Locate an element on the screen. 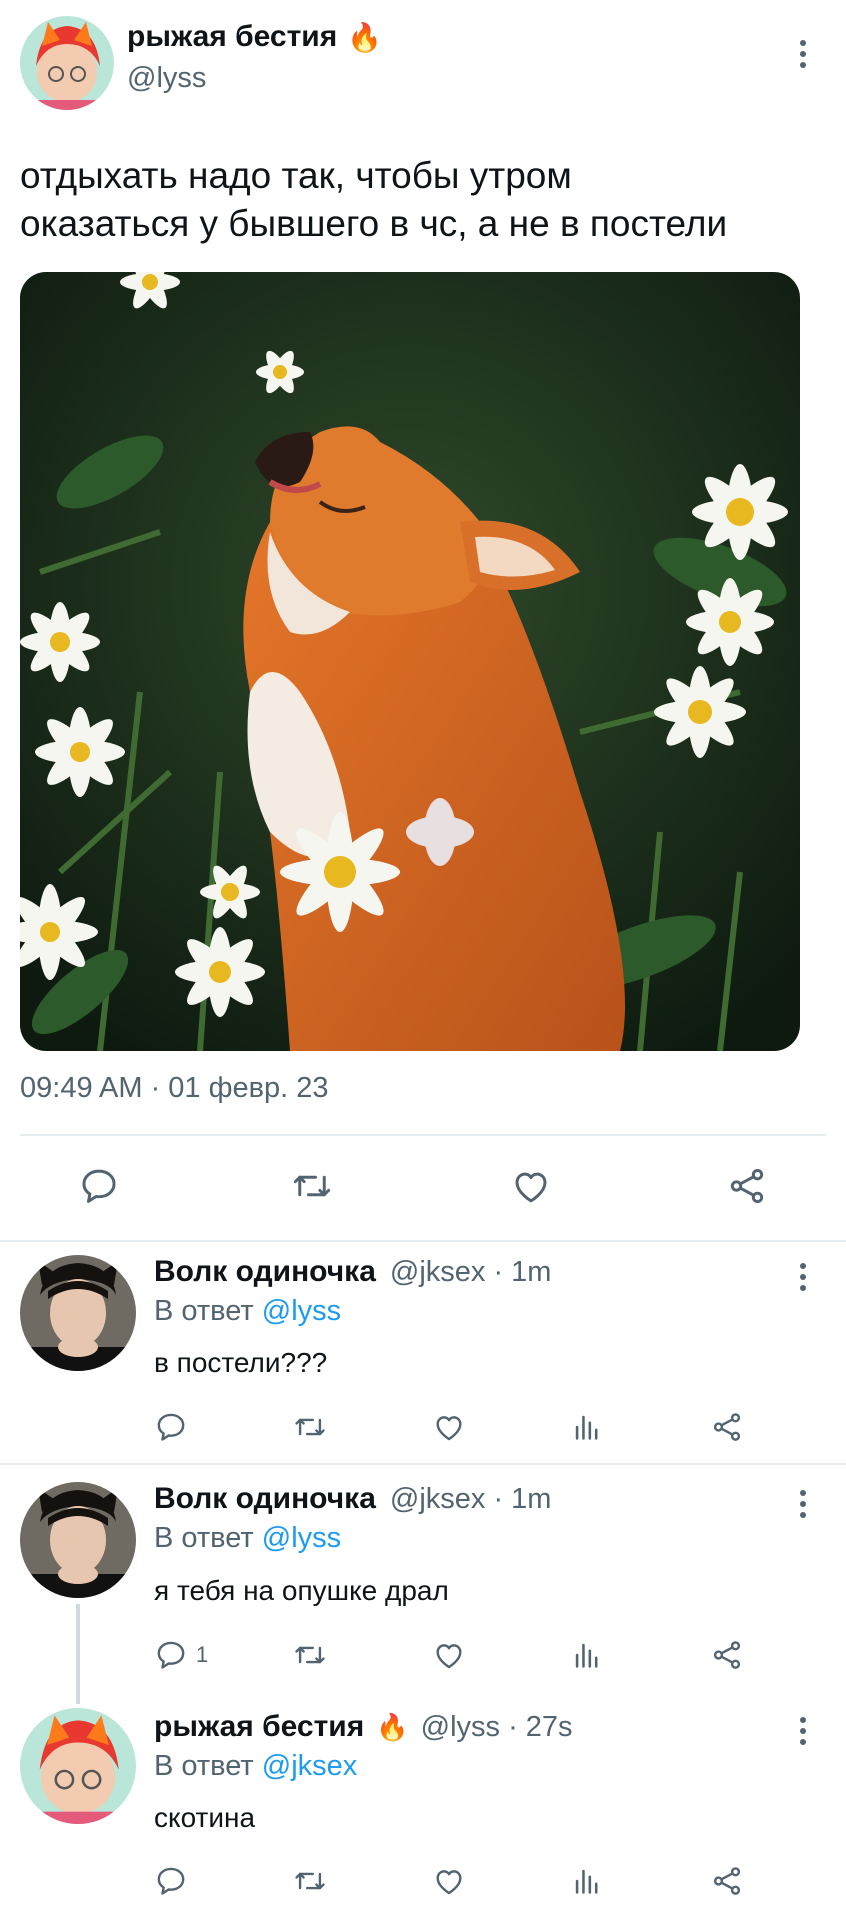 This screenshot has width=846, height=1920. more-icon is located at coordinates (803, 54).